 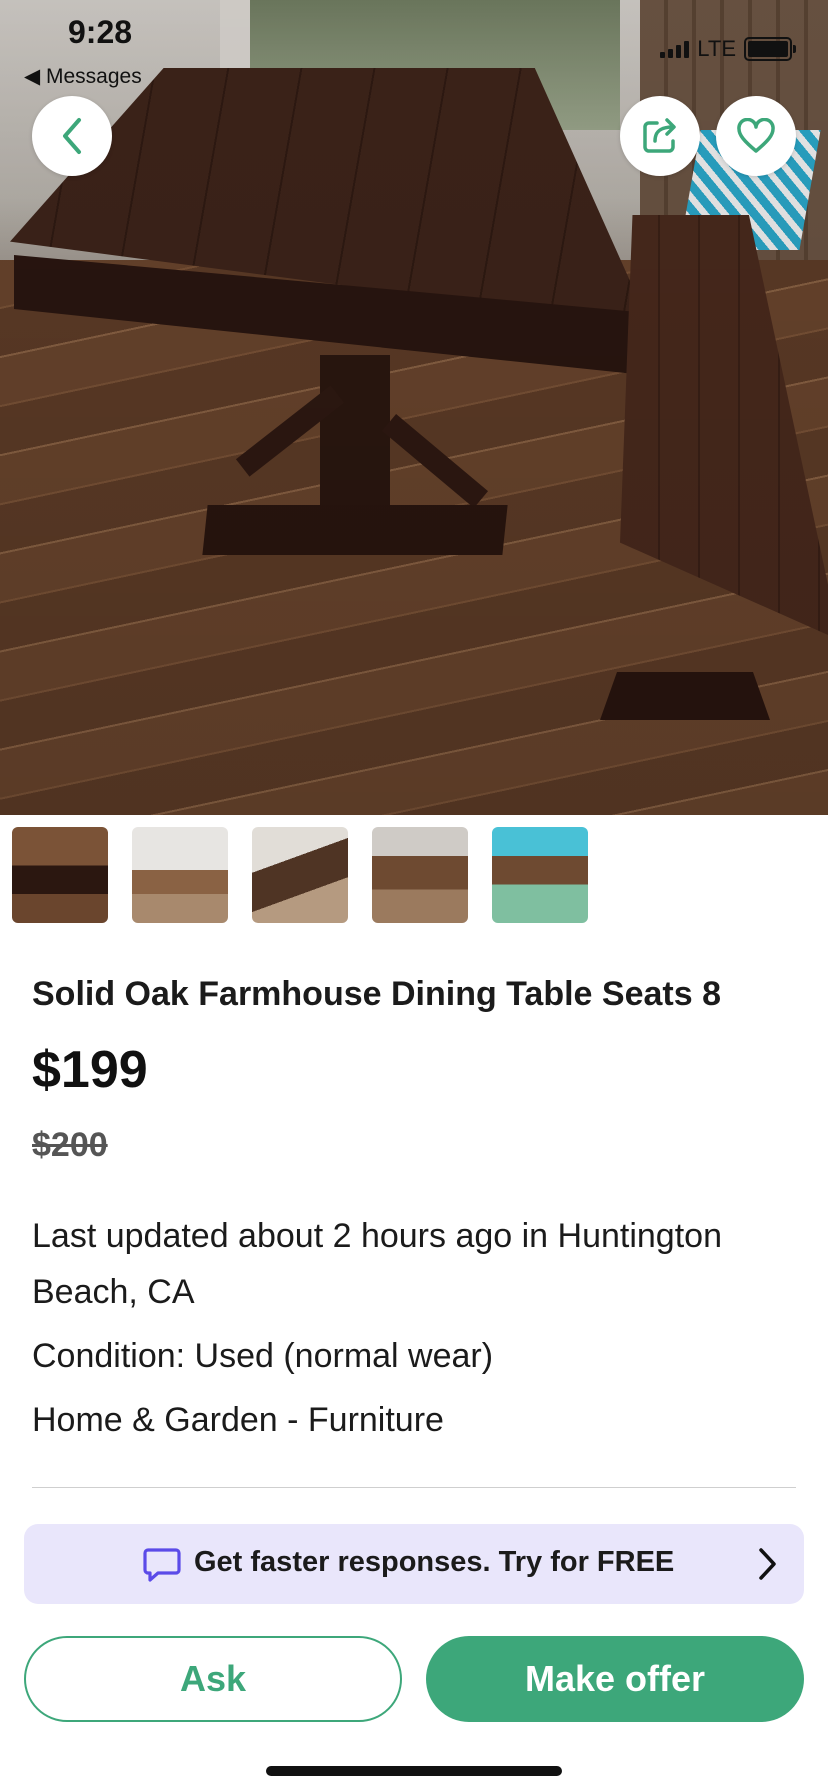 I want to click on original-price: $200, so click(x=70, y=1145).